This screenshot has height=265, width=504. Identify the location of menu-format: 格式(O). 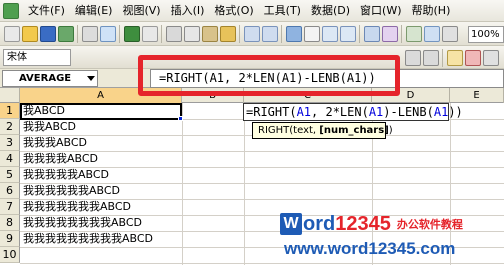
(233, 11).